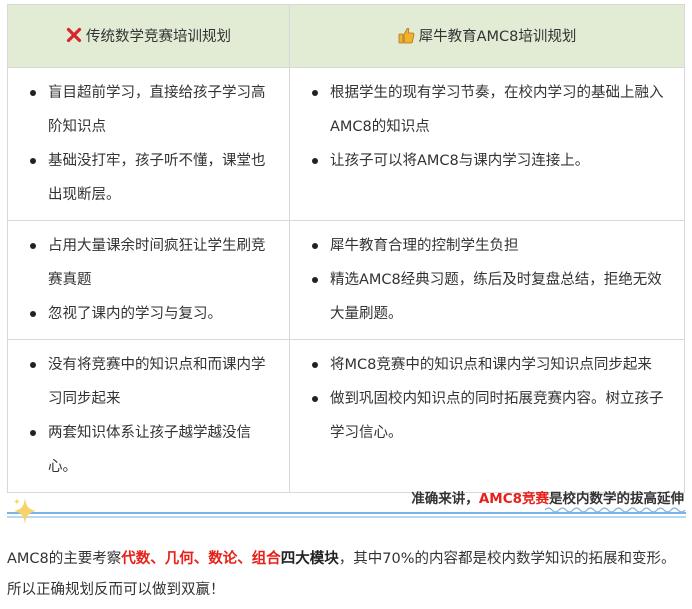  What do you see at coordinates (406, 35) in the screenshot?
I see `thumbs-up-icon` at bounding box center [406, 35].